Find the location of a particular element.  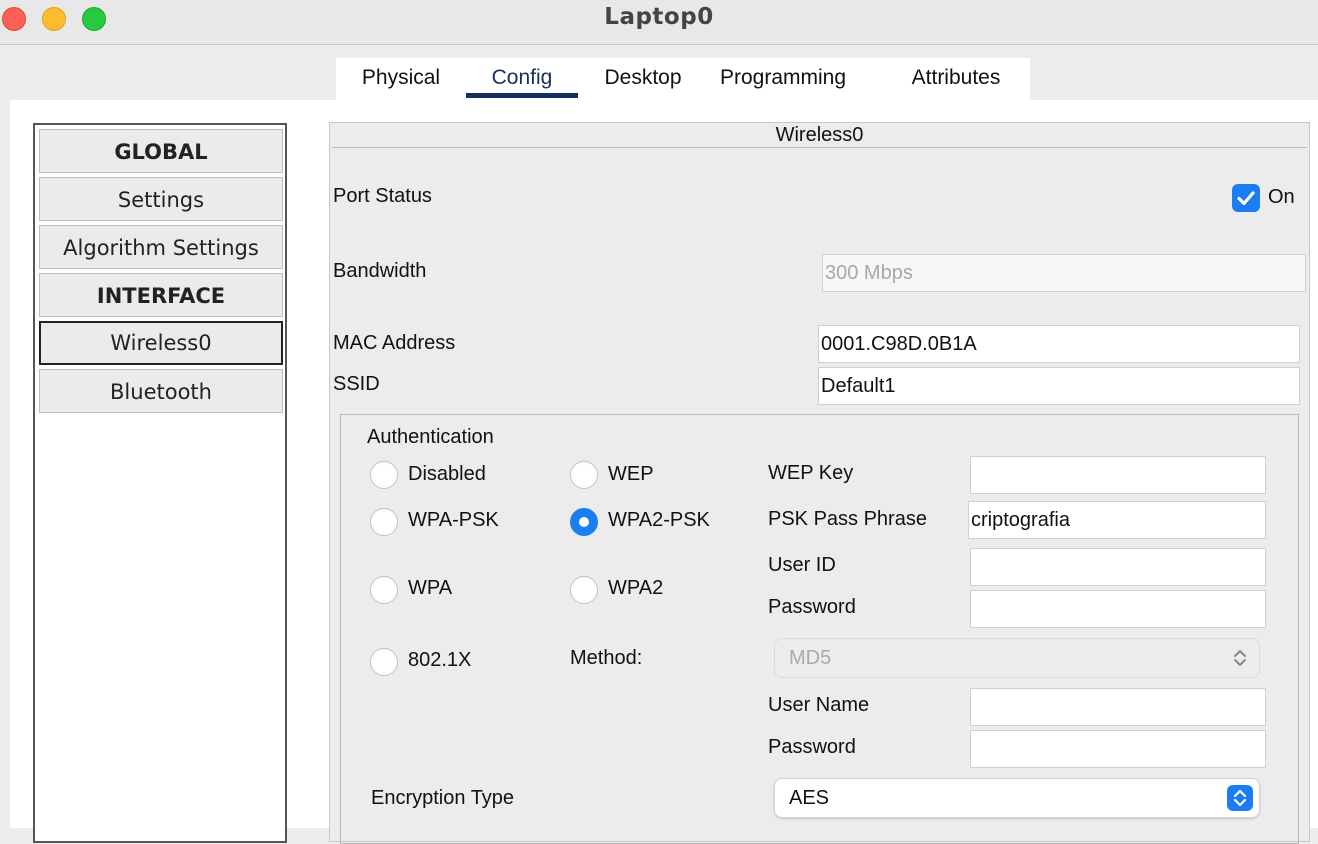

port-status-checkbox is located at coordinates (1246, 198).